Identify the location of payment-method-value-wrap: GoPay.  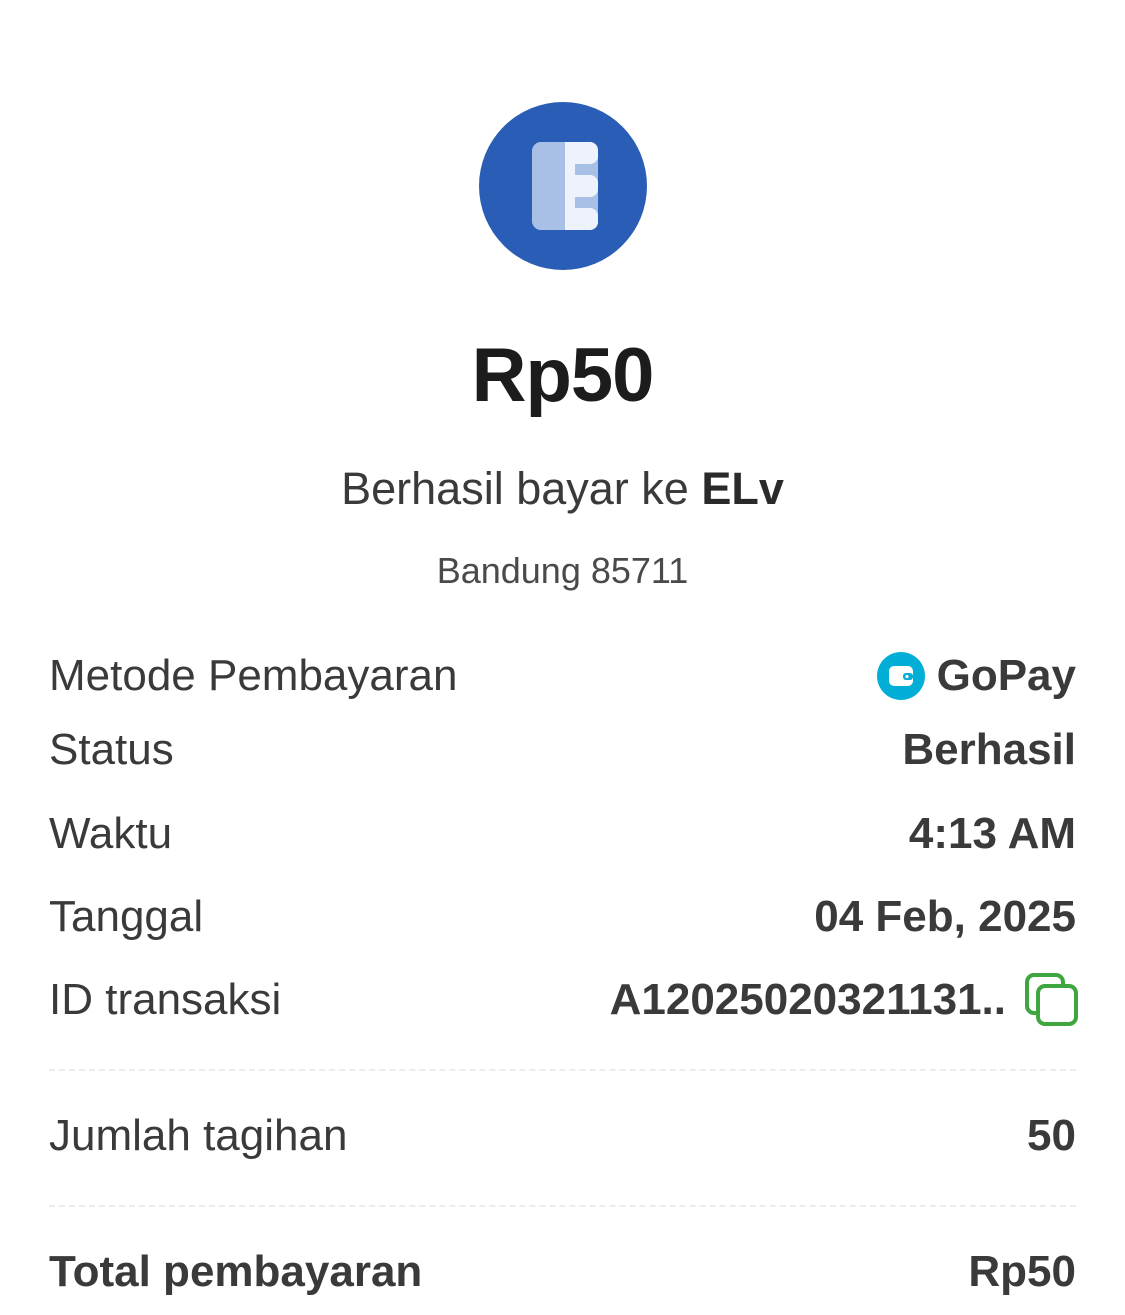
(976, 676).